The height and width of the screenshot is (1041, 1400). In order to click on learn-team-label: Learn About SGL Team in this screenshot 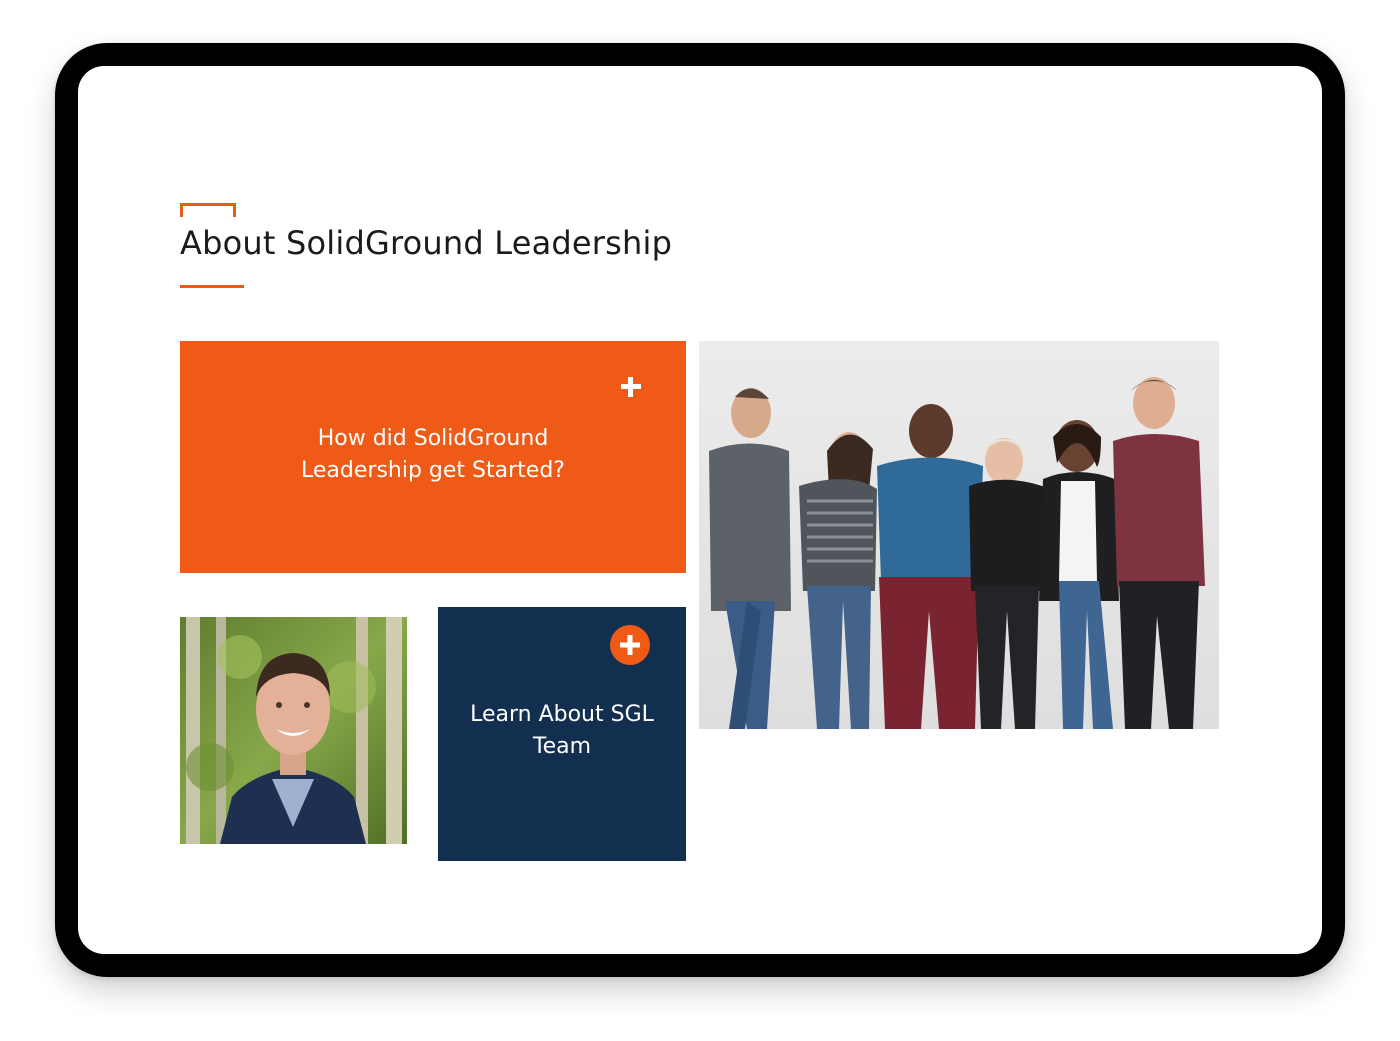, I will do `click(562, 730)`.